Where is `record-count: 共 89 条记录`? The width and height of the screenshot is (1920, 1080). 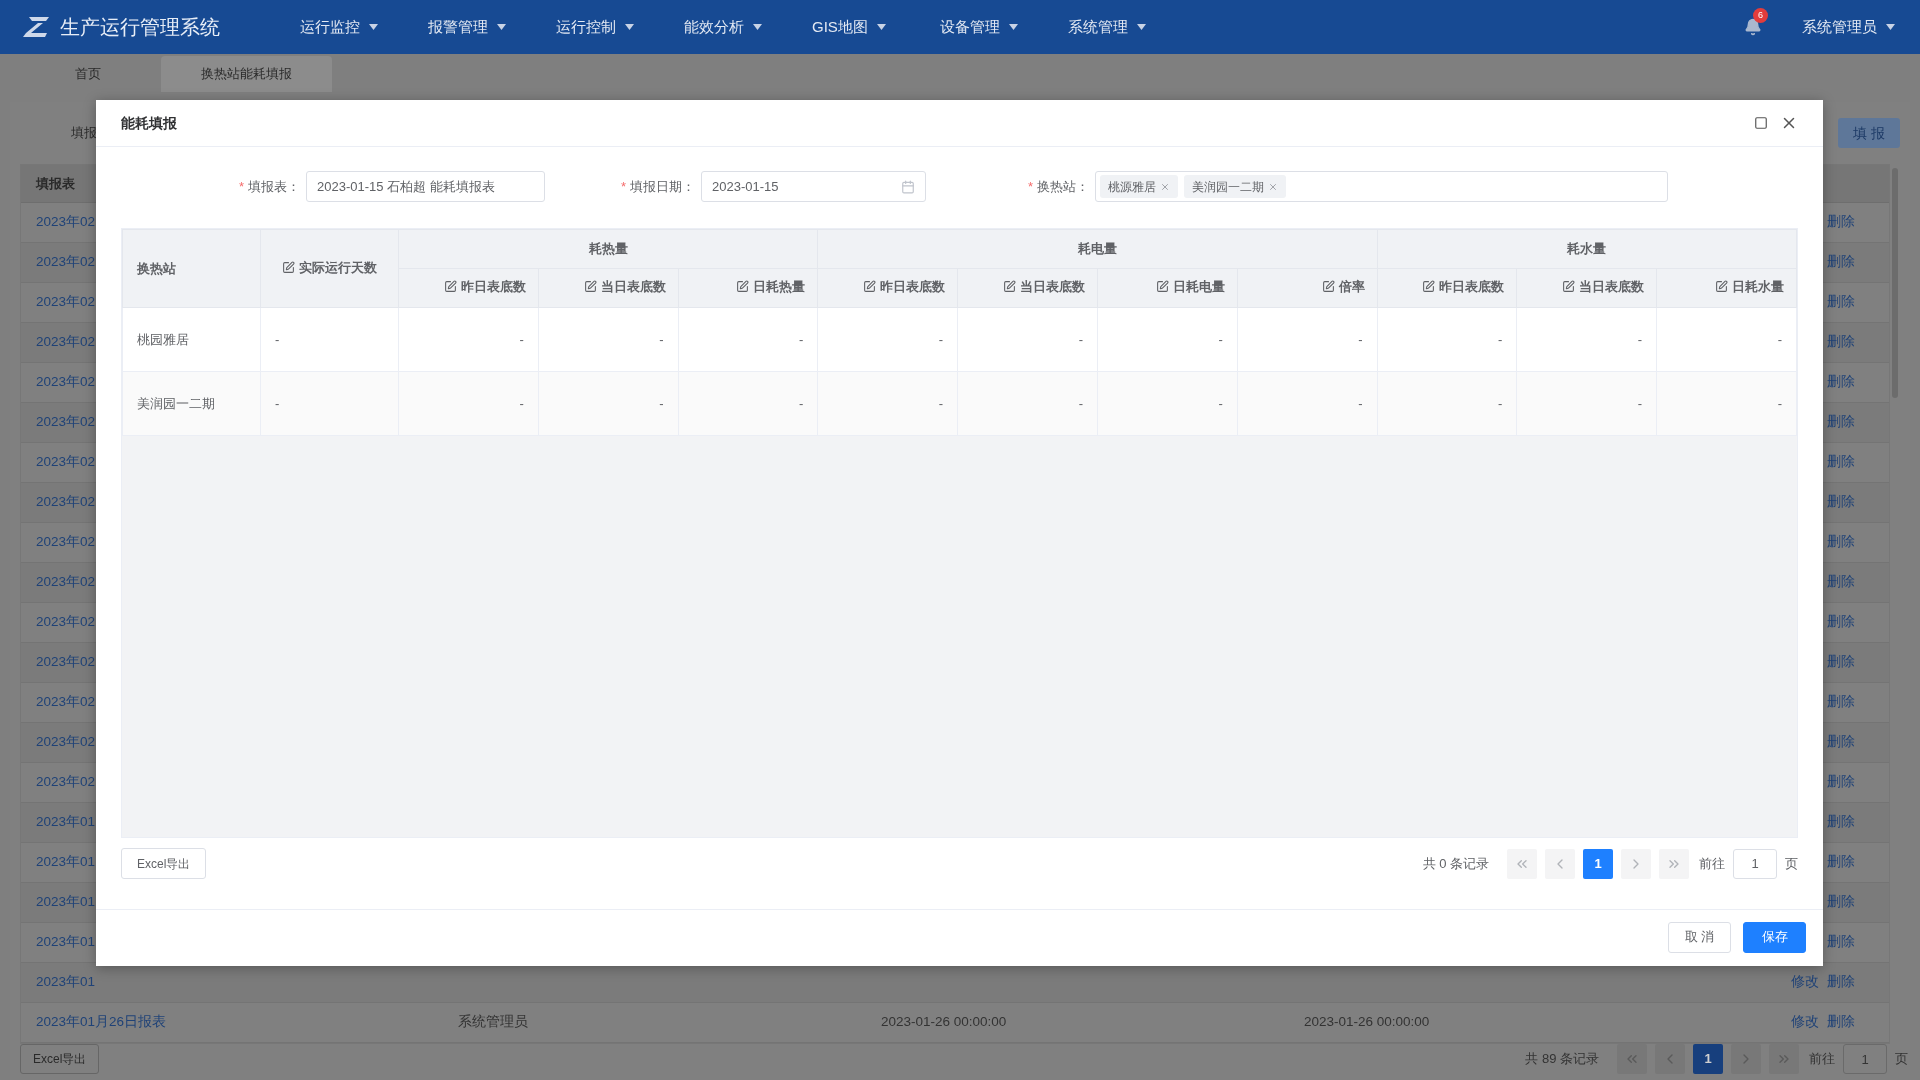
record-count: 共 89 条记录 is located at coordinates (1562, 1059).